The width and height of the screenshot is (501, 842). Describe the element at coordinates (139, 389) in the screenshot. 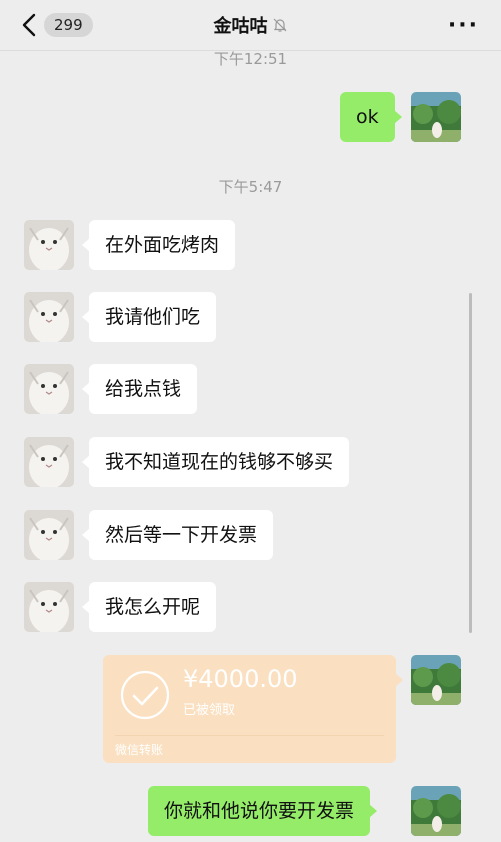

I see `message-bubble-contact: 给我点钱` at that location.